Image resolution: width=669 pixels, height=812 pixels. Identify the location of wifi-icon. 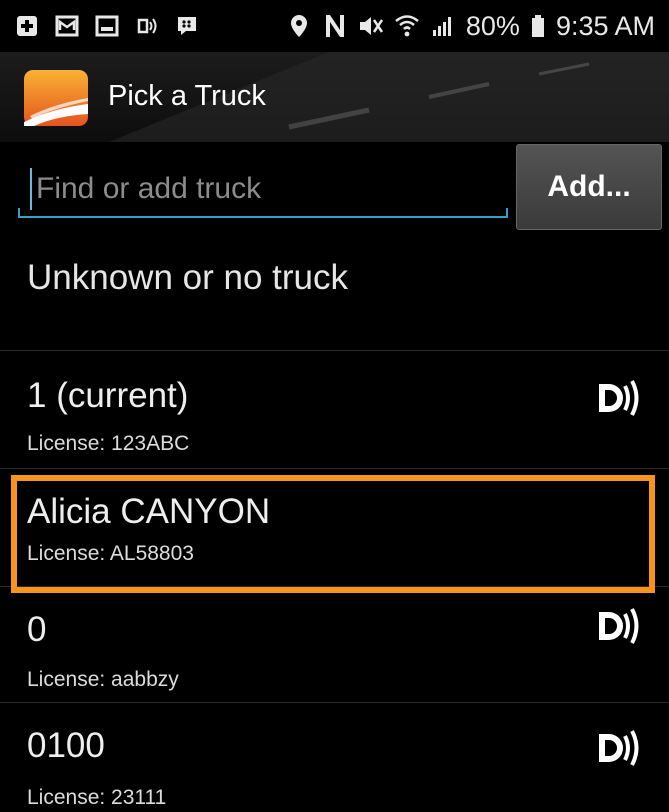
(407, 26).